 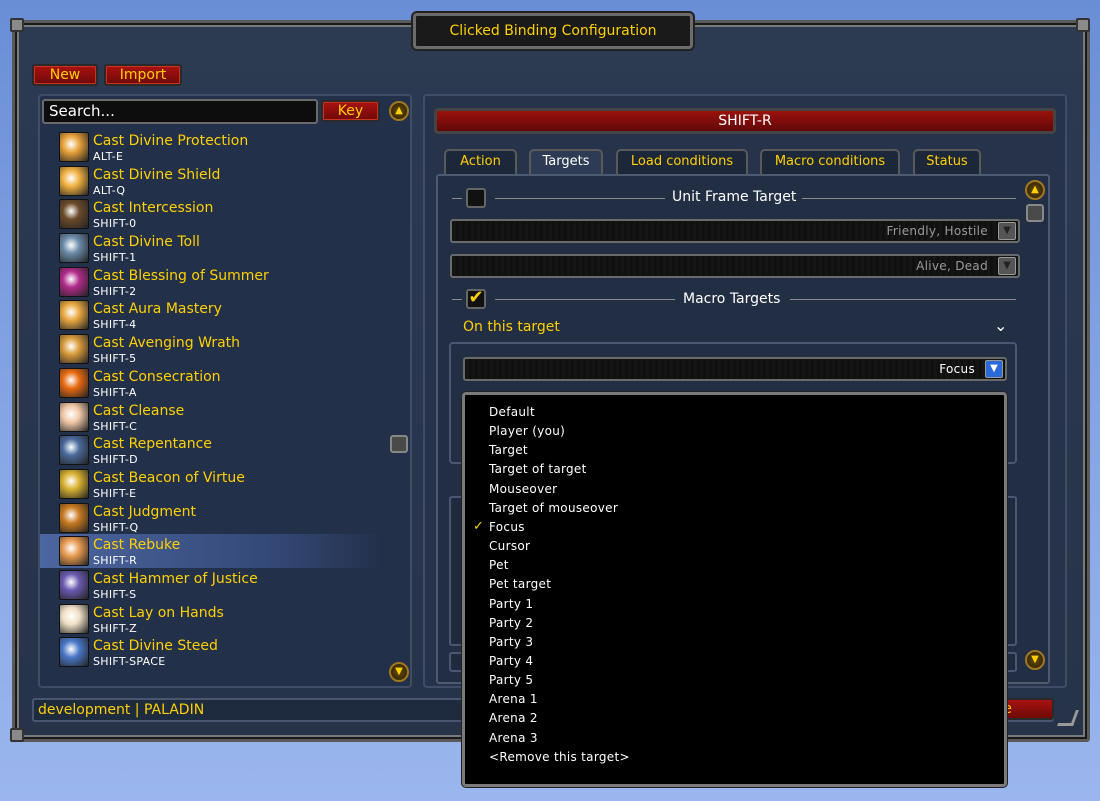 I want to click on menu-item: Pet target, so click(x=520, y=584).